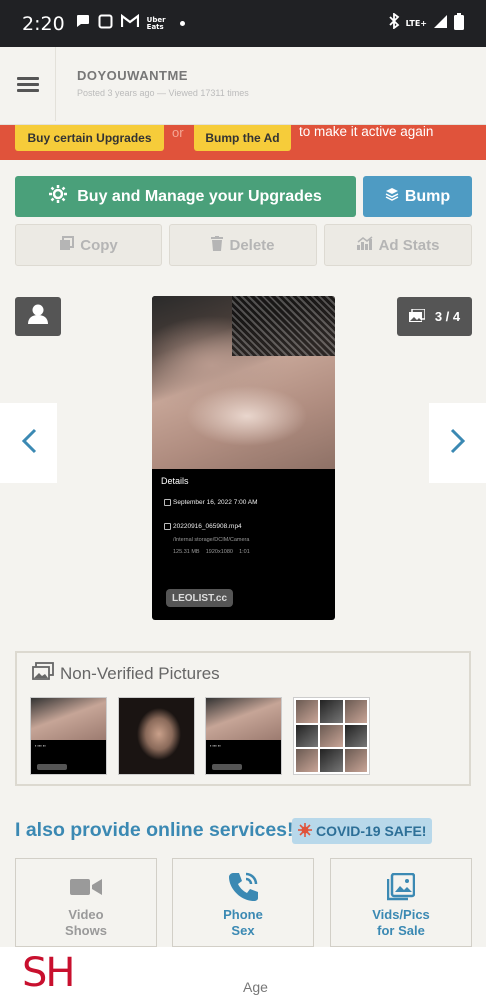  Describe the element at coordinates (163, 93) in the screenshot. I see `ad-meta: Posted 3 years ago — Viewed 17311 times` at that location.